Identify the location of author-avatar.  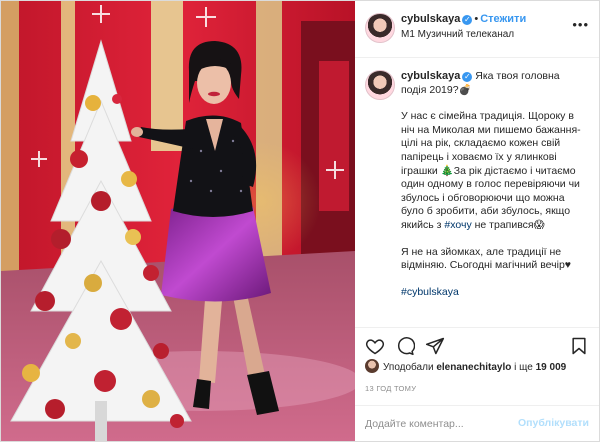
(380, 28).